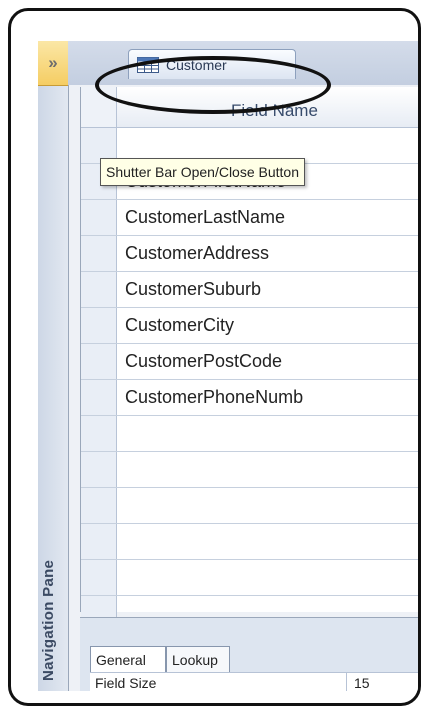 Image resolution: width=427 pixels, height=713 pixels. Describe the element at coordinates (202, 172) in the screenshot. I see `shutter-bar-tooltip: Shutter Bar Open/Close Button` at that location.